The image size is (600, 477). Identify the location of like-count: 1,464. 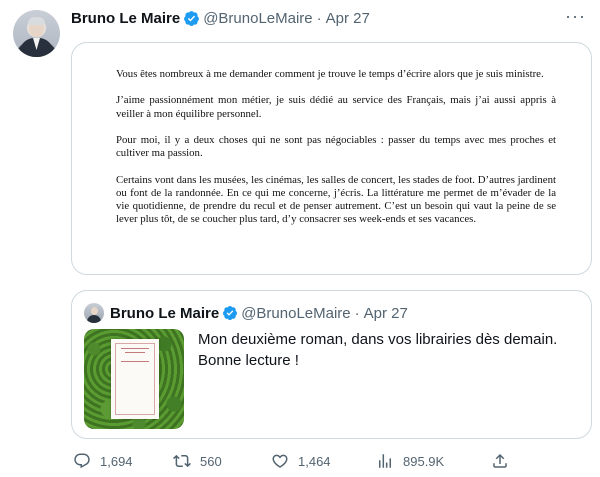
(314, 461).